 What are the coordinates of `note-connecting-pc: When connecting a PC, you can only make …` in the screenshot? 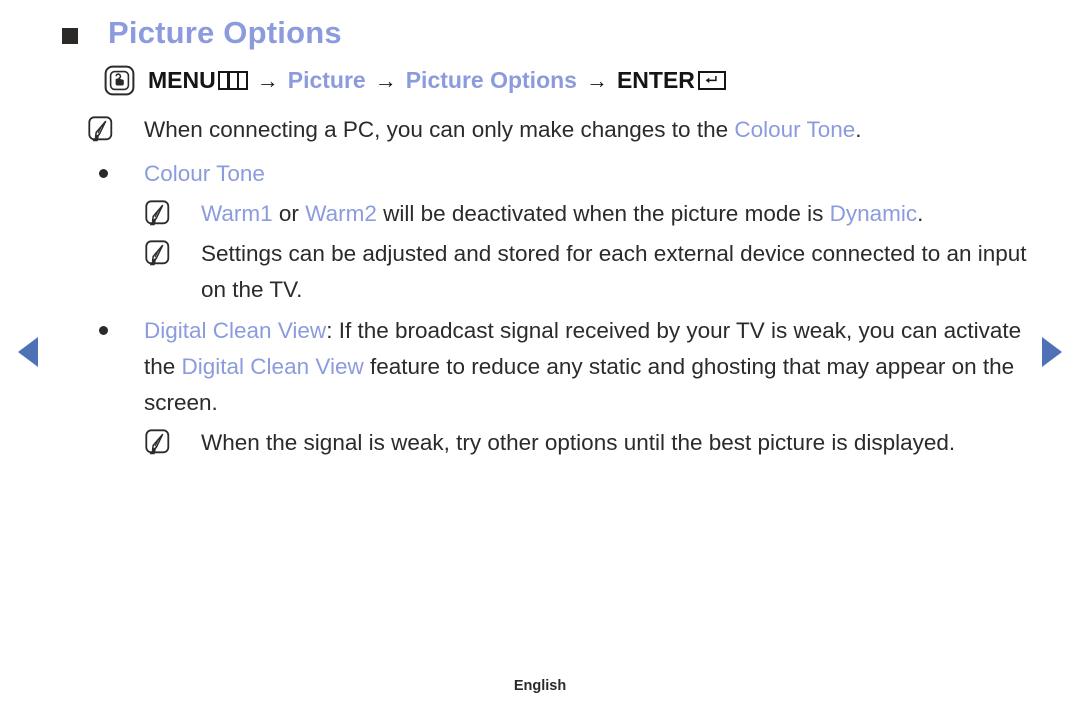 It's located at (563, 130).